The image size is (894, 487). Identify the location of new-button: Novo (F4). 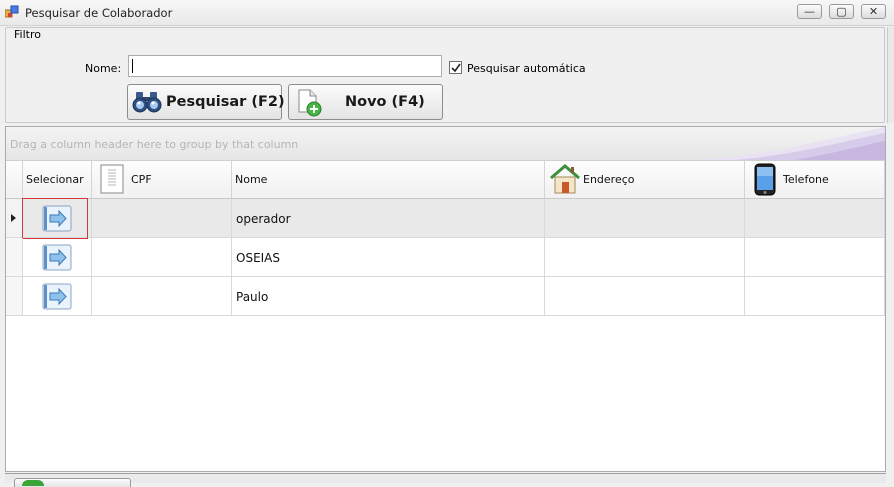
(365, 102).